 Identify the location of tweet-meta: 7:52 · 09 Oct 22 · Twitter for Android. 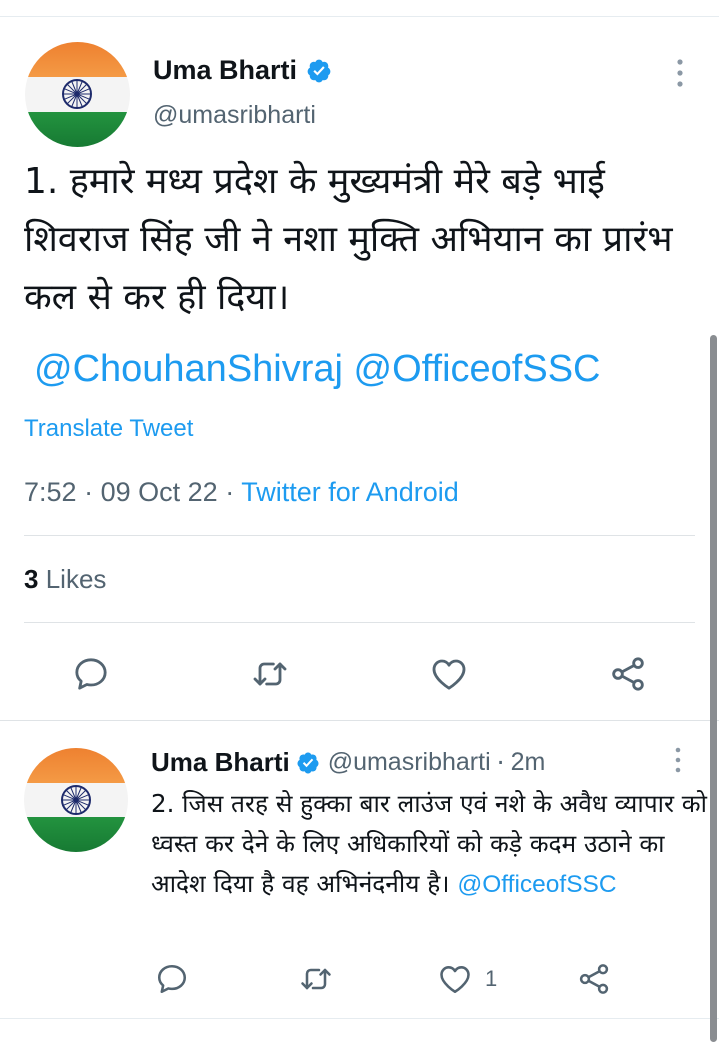
(241, 492).